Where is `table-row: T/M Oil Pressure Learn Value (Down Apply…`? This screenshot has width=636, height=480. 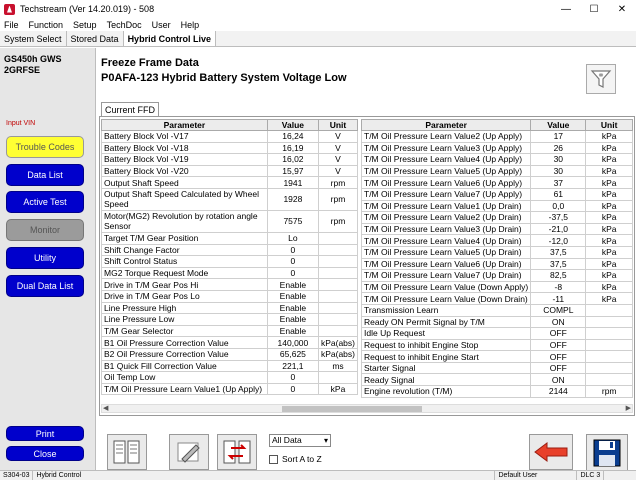 table-row: T/M Oil Pressure Learn Value (Down Apply… is located at coordinates (496, 287).